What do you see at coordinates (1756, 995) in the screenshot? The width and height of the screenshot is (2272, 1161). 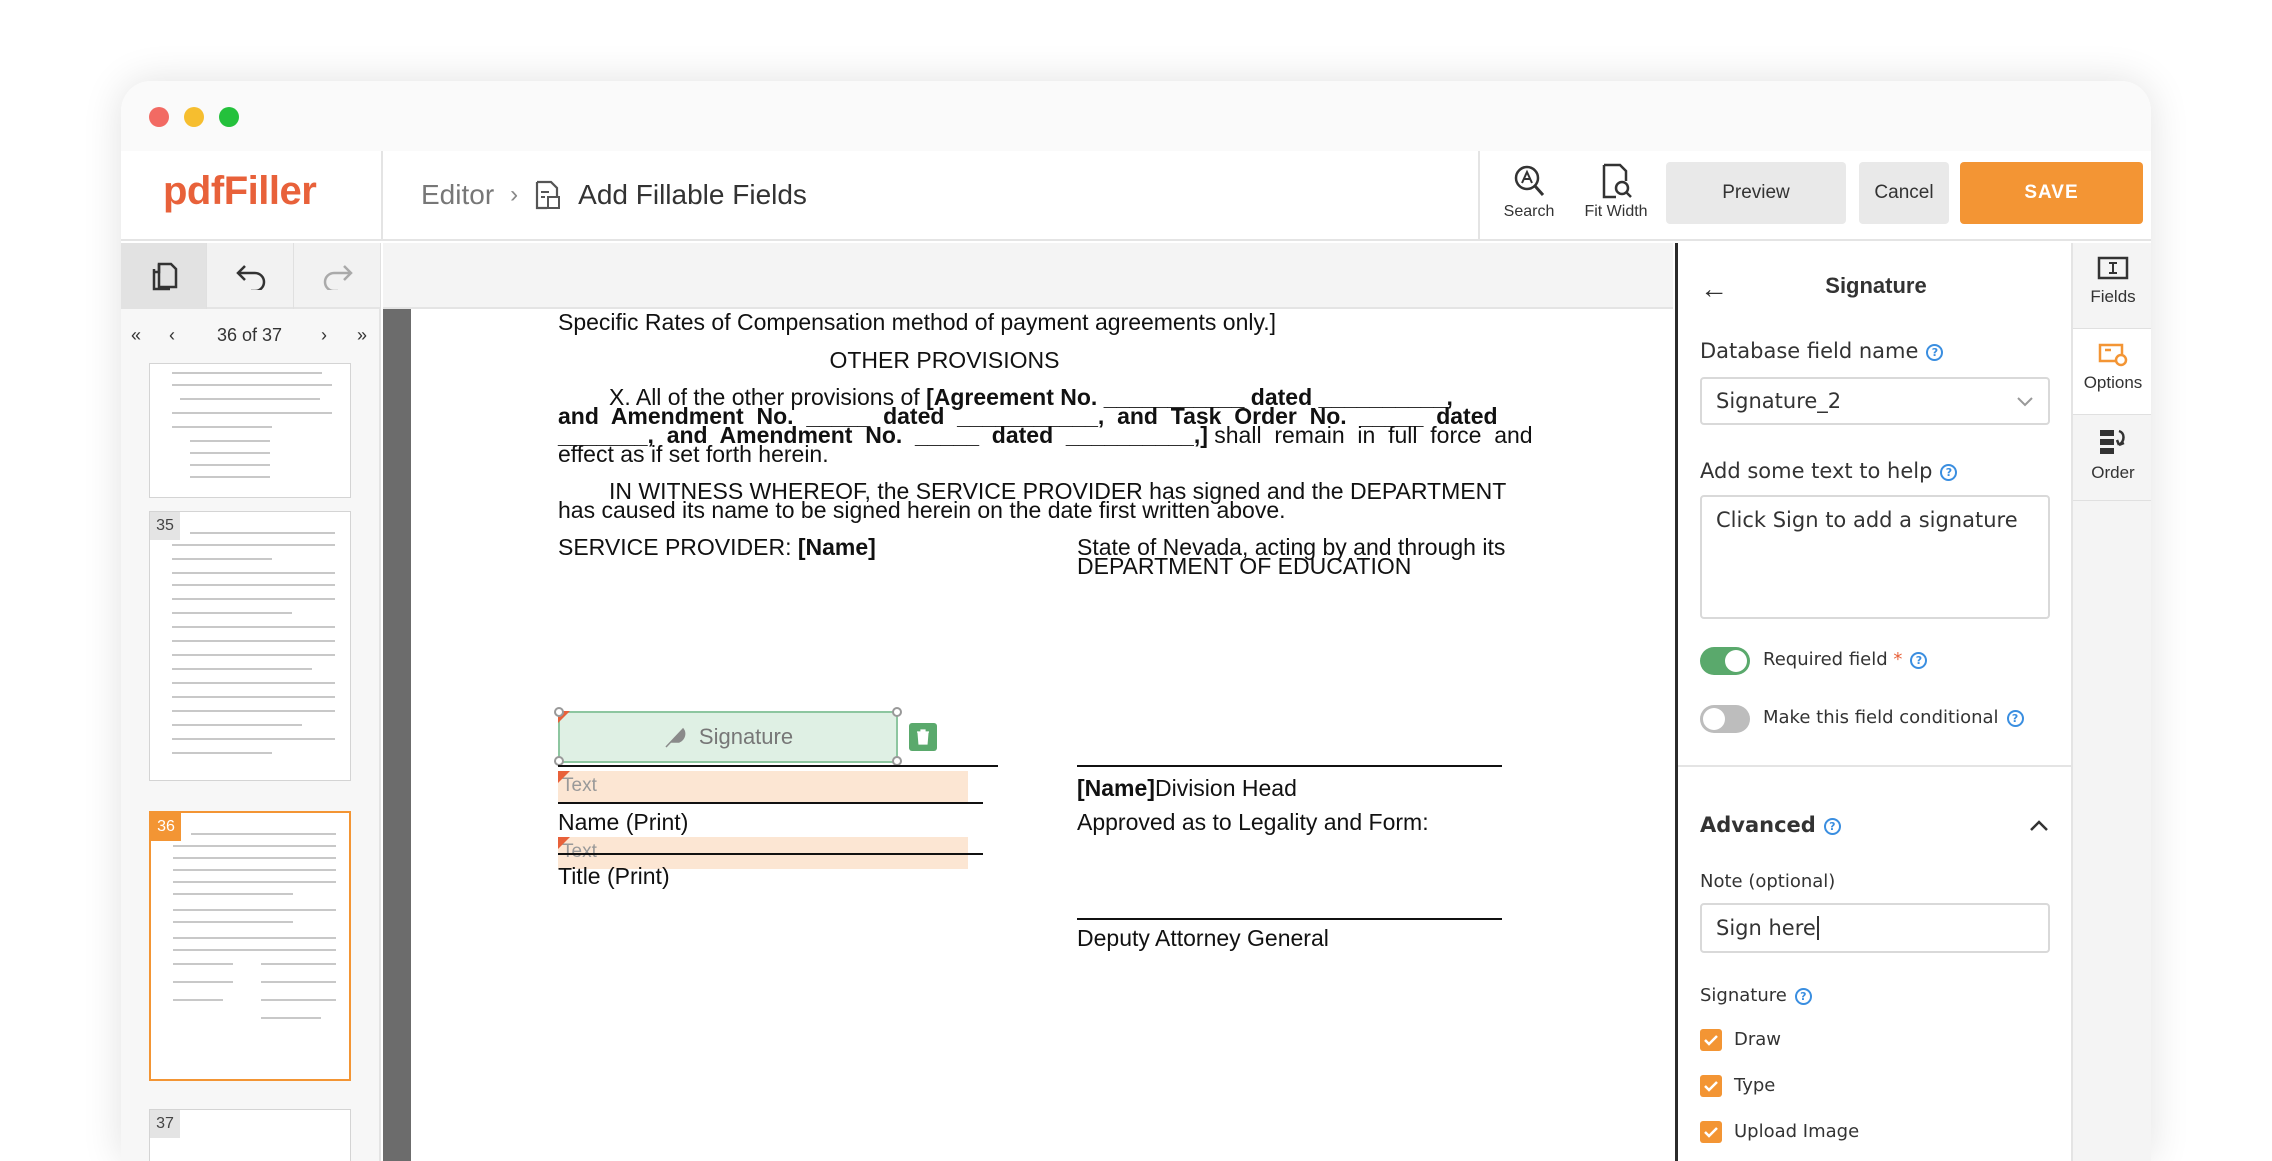 I see `signature-options-label: Signature?` at bounding box center [1756, 995].